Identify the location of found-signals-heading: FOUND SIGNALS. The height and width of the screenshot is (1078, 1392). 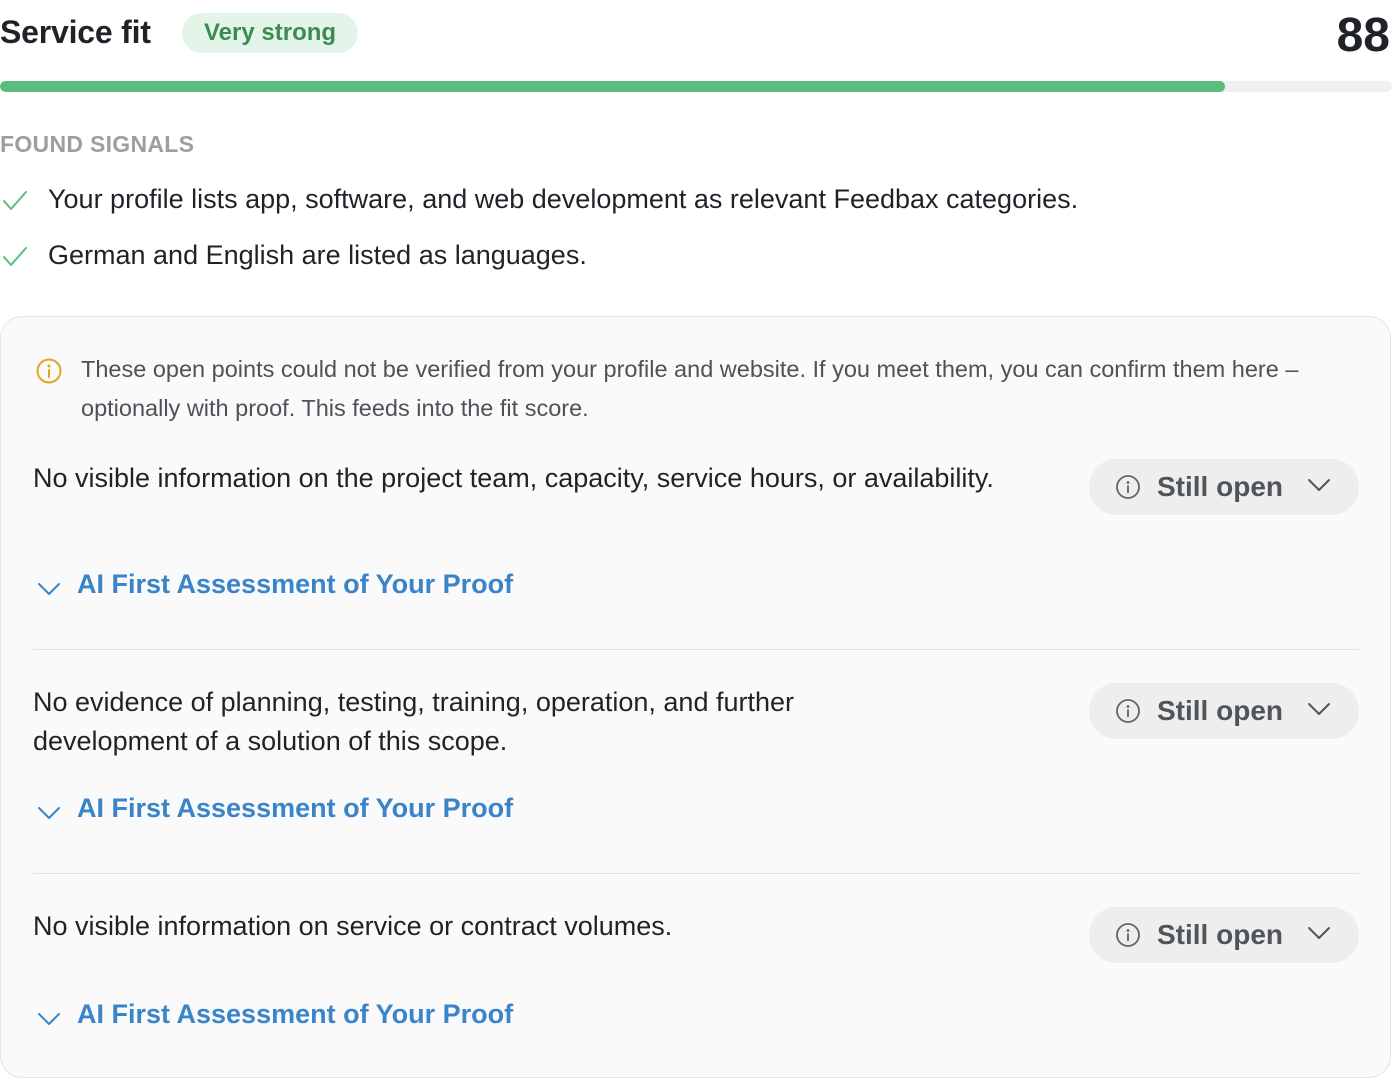
(97, 144).